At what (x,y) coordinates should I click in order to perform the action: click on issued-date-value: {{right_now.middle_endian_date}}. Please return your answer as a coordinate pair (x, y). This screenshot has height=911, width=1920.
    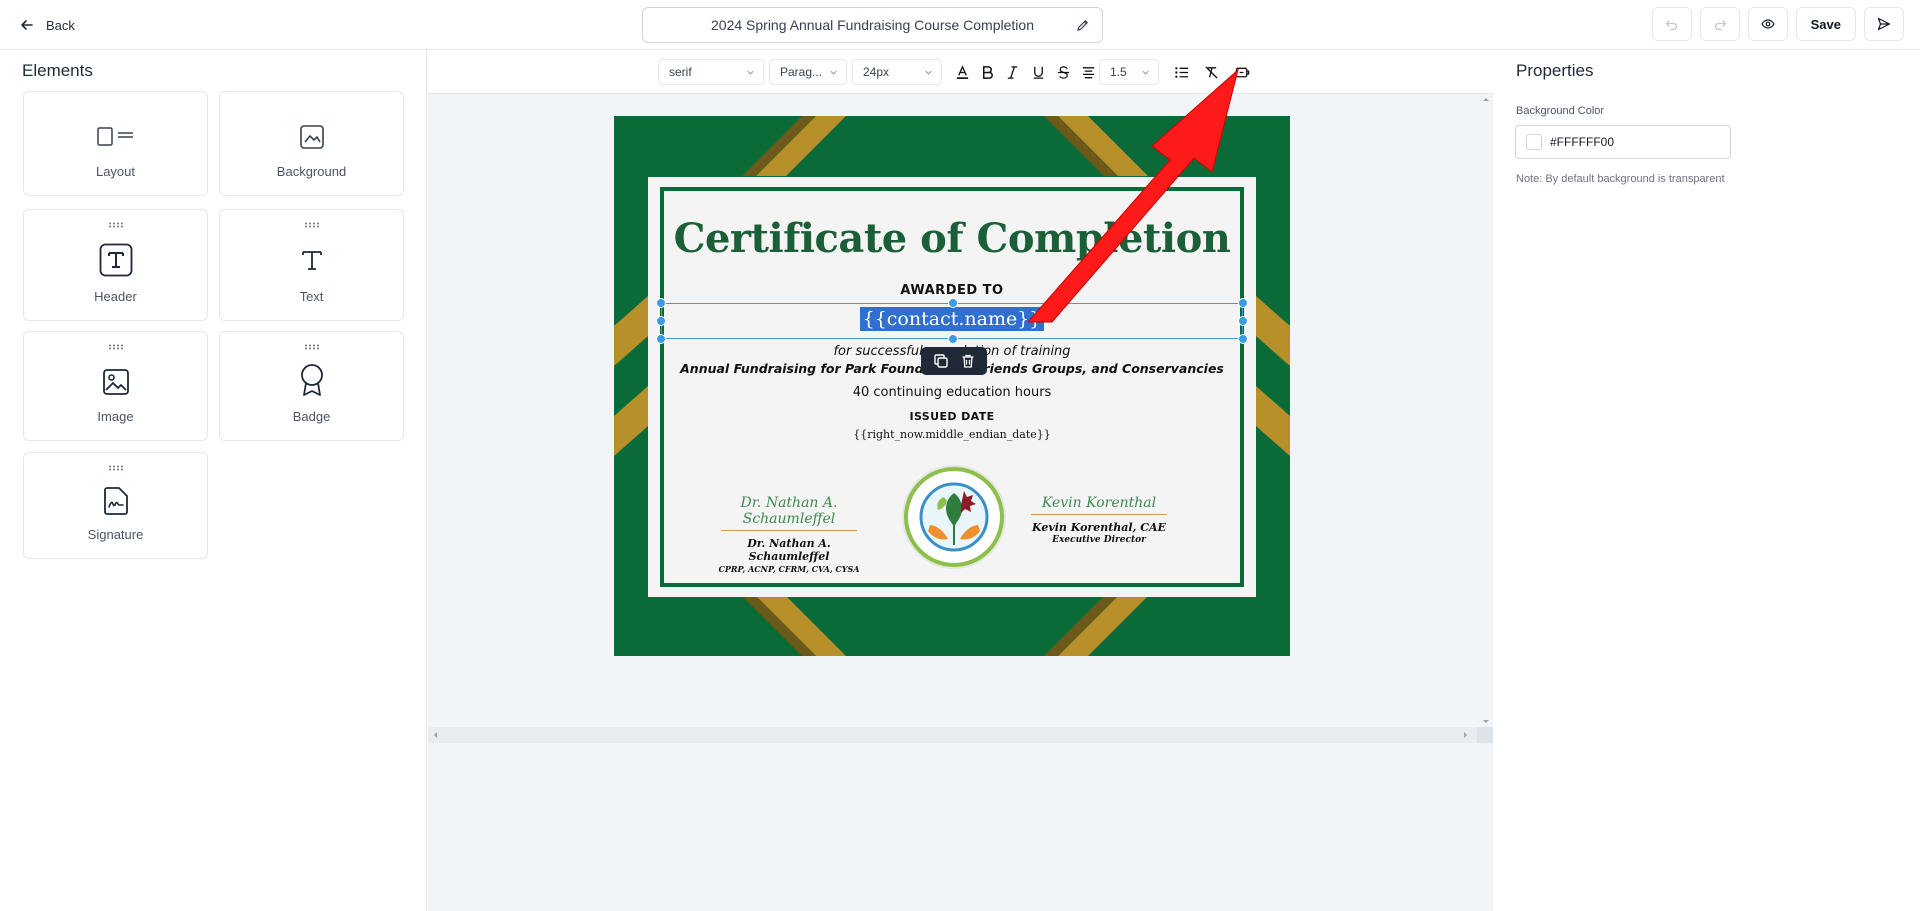
    Looking at the image, I should click on (952, 434).